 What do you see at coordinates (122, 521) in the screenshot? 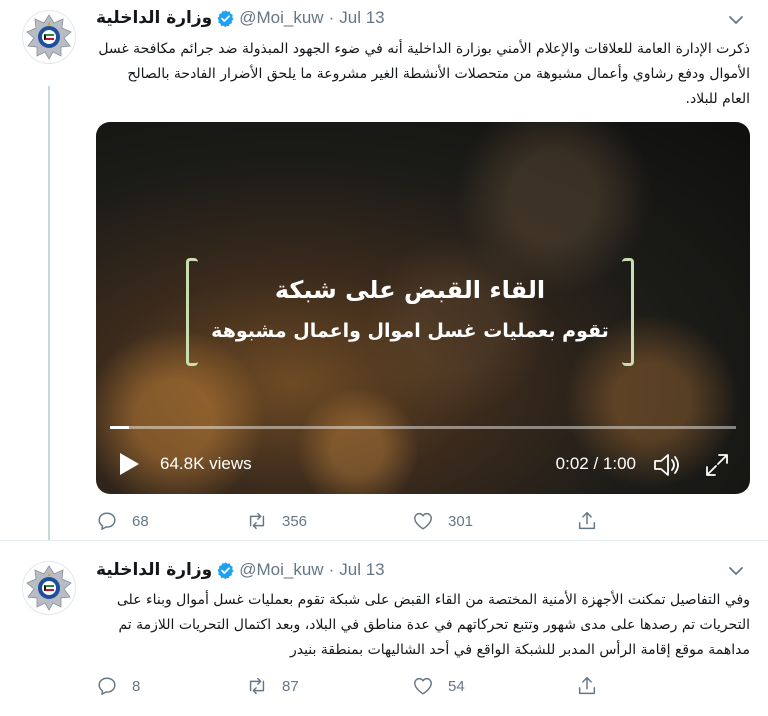
I see `reply-button: 68` at bounding box center [122, 521].